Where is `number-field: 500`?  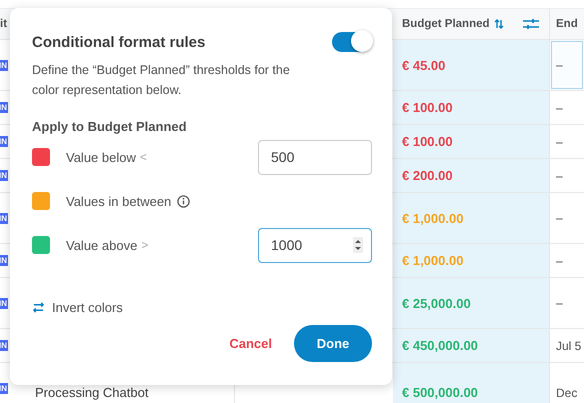 number-field: 500 is located at coordinates (315, 157).